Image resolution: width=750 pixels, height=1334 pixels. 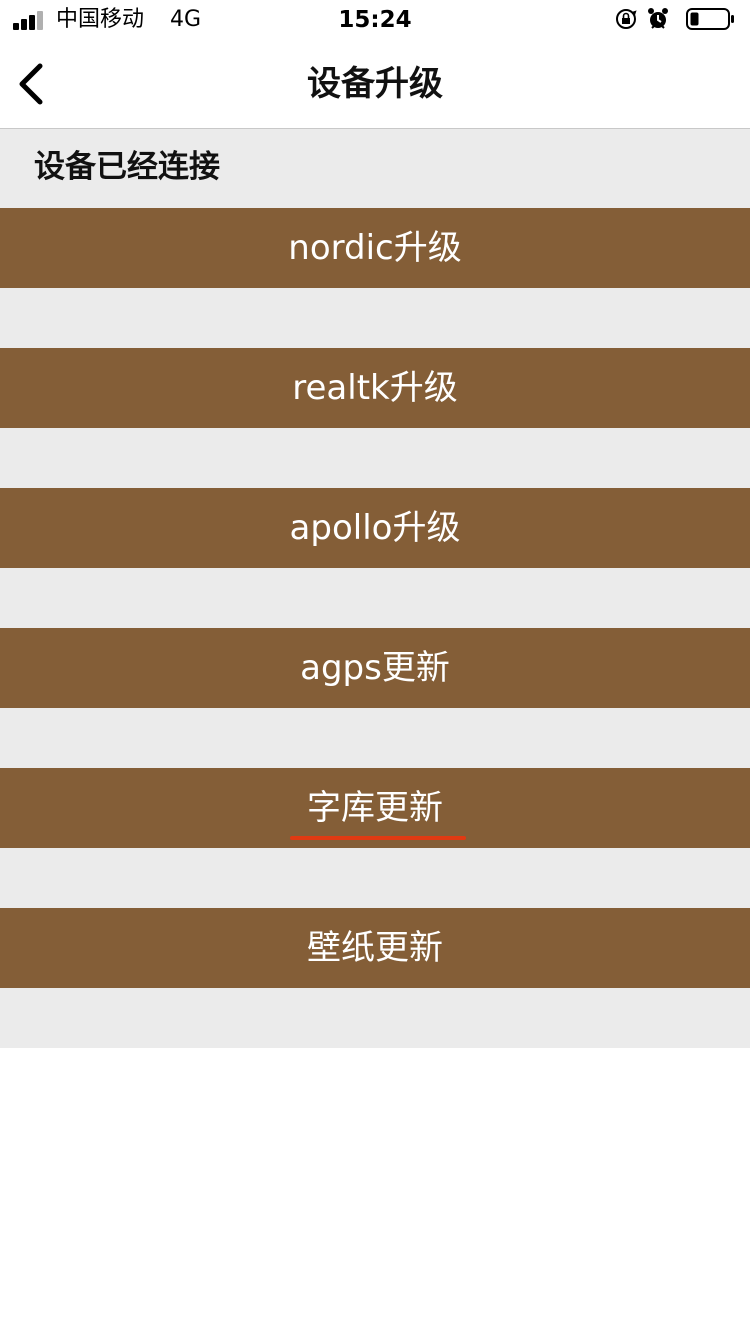 I want to click on annotation-underline, so click(x=378, y=838).